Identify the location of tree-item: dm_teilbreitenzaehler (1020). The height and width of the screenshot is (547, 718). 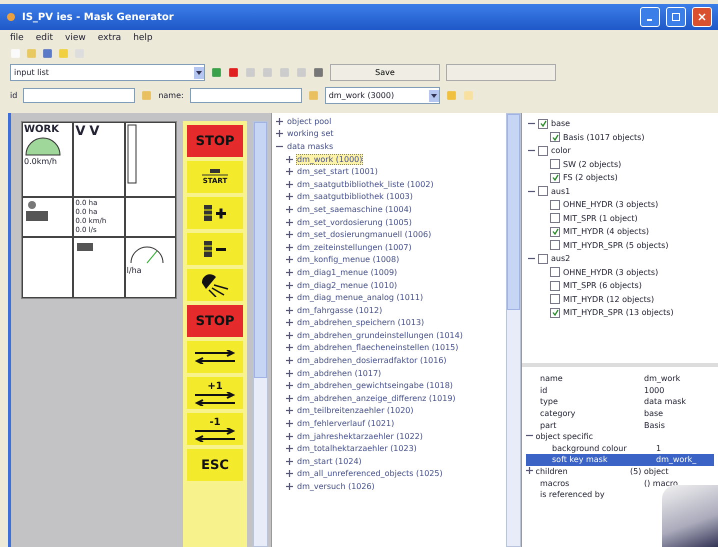
(355, 410).